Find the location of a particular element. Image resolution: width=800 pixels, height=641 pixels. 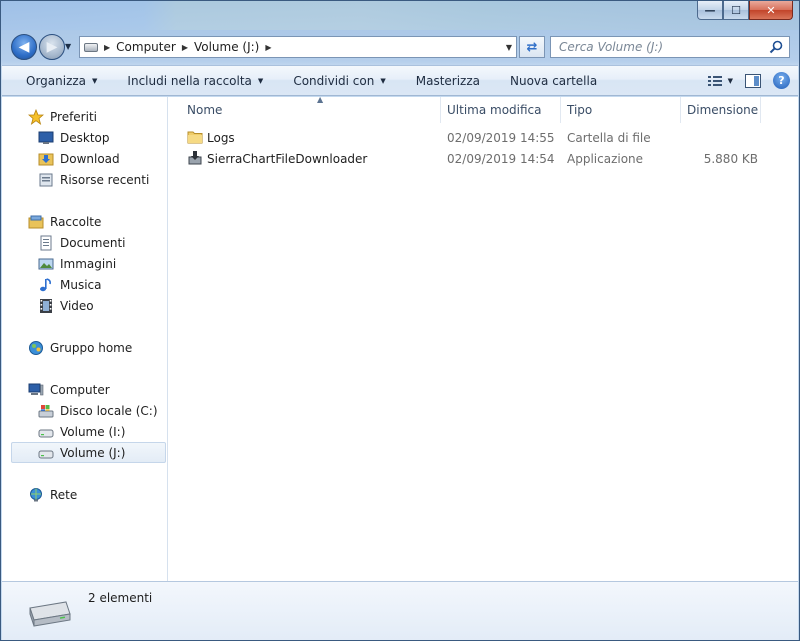

pictures-icon is located at coordinates (46, 264).